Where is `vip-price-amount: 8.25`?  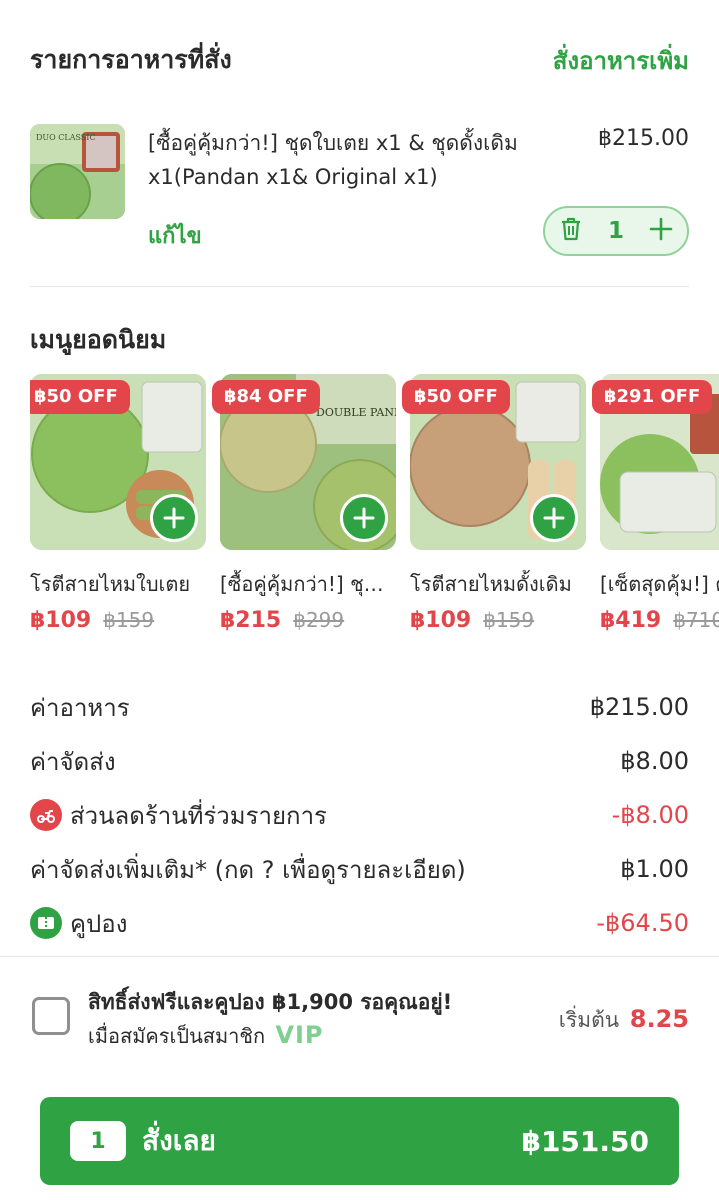
vip-price-amount: 8.25 is located at coordinates (659, 1019).